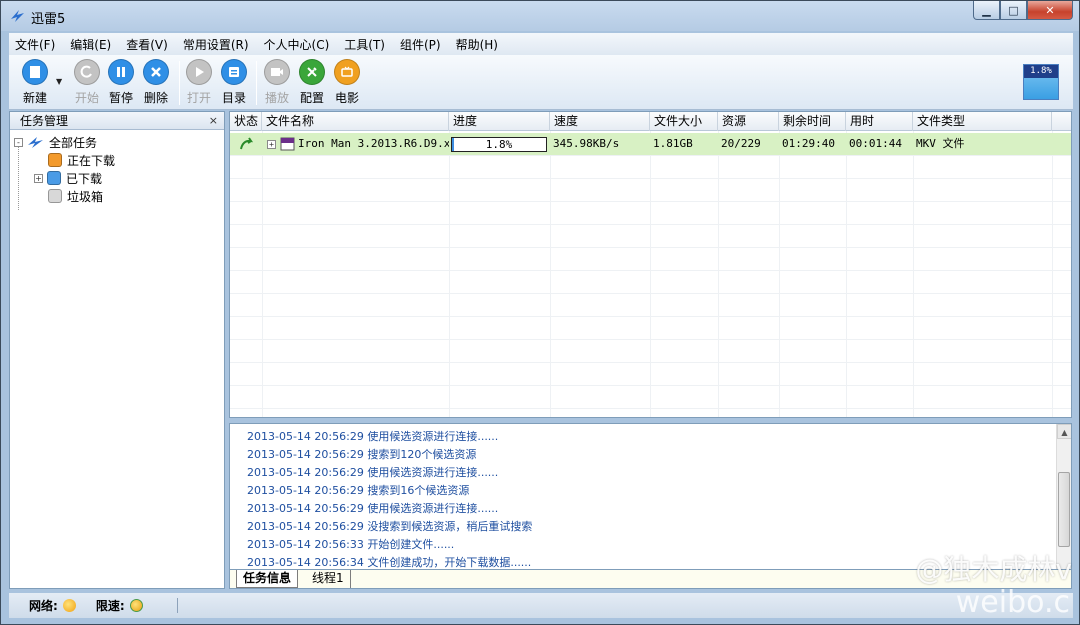 This screenshot has height=625, width=1080. I want to click on new-task-button: 新建, so click(35, 82).